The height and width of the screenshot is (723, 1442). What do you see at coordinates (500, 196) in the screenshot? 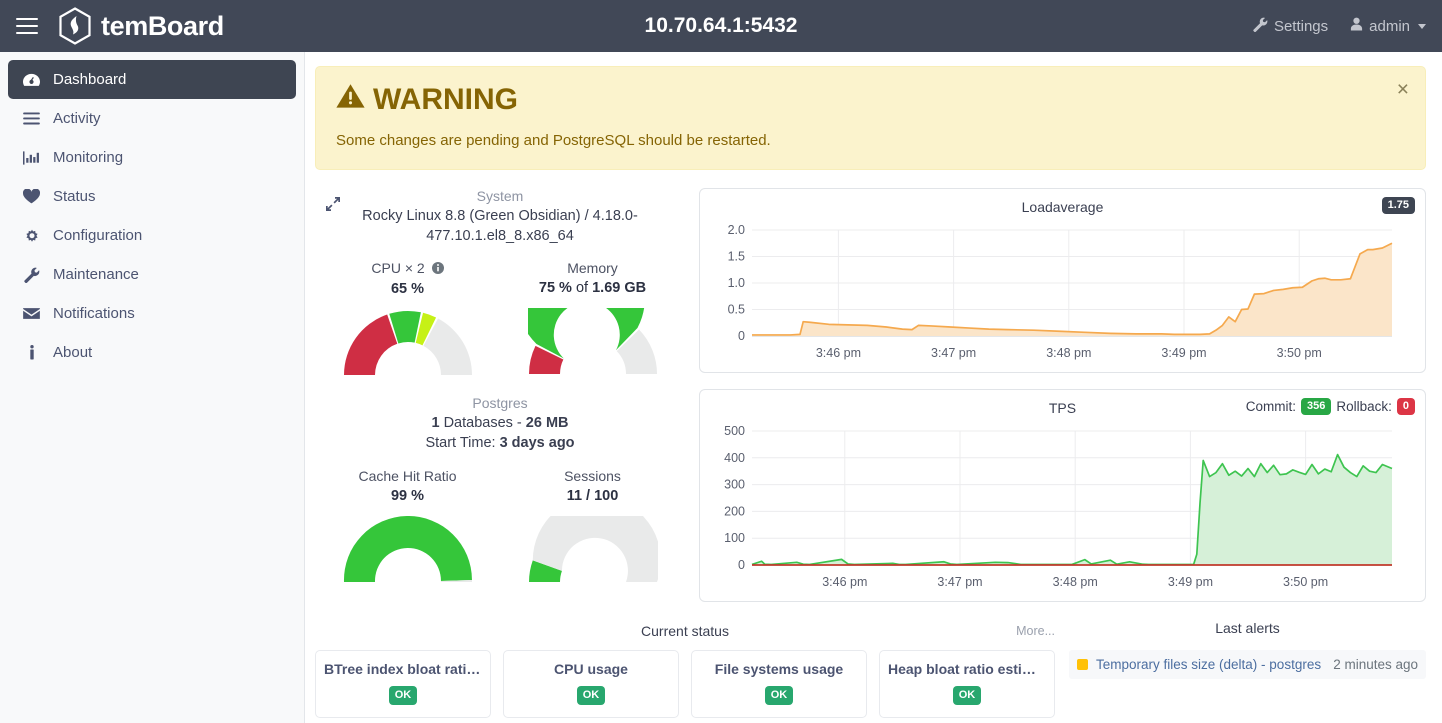
I see `system-panel-title: System` at bounding box center [500, 196].